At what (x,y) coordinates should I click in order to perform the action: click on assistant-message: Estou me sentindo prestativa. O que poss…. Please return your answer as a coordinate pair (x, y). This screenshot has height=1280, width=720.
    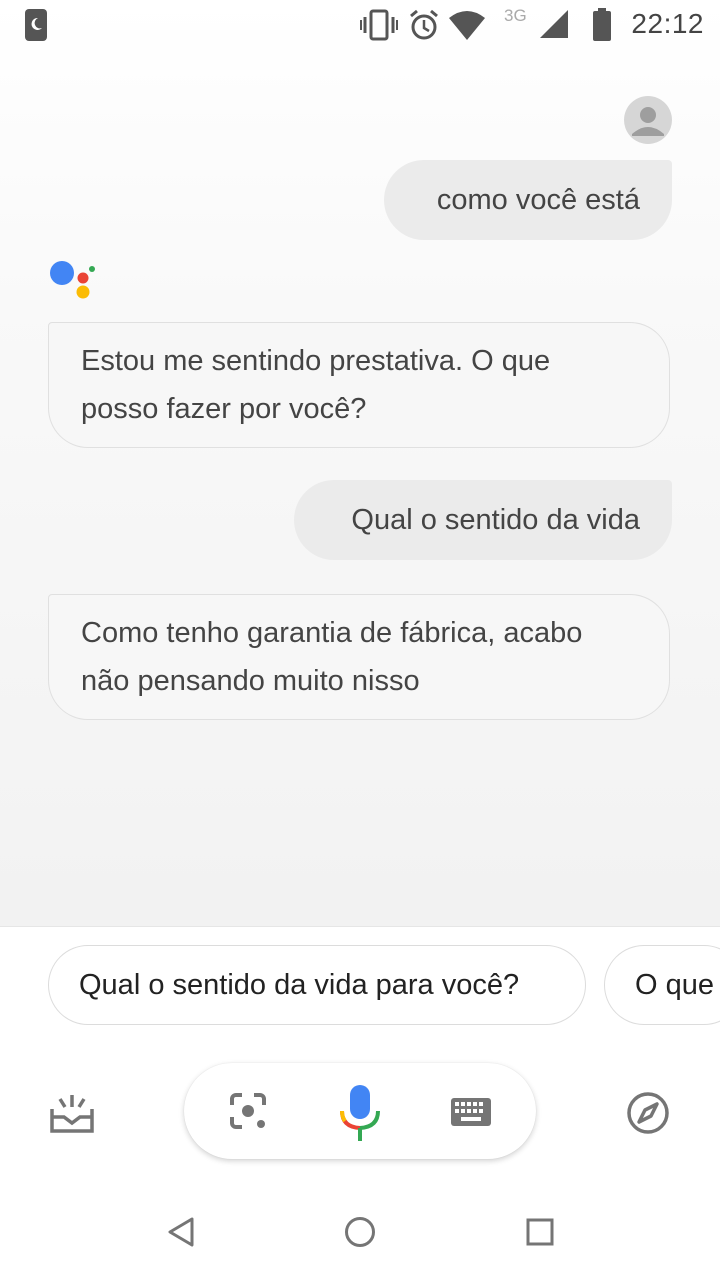
    Looking at the image, I should click on (359, 385).